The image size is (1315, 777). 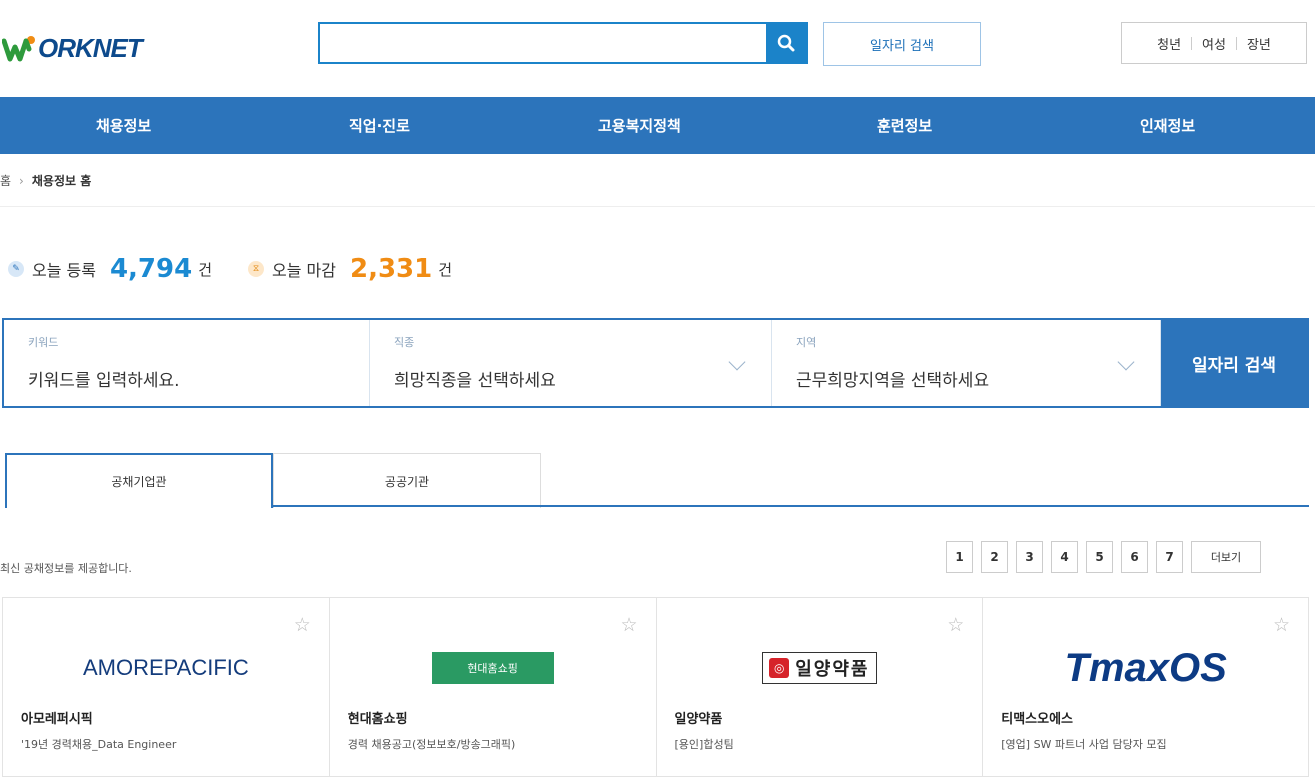 I want to click on company-logo-badge: ◎ 일양약품, so click(x=819, y=668).